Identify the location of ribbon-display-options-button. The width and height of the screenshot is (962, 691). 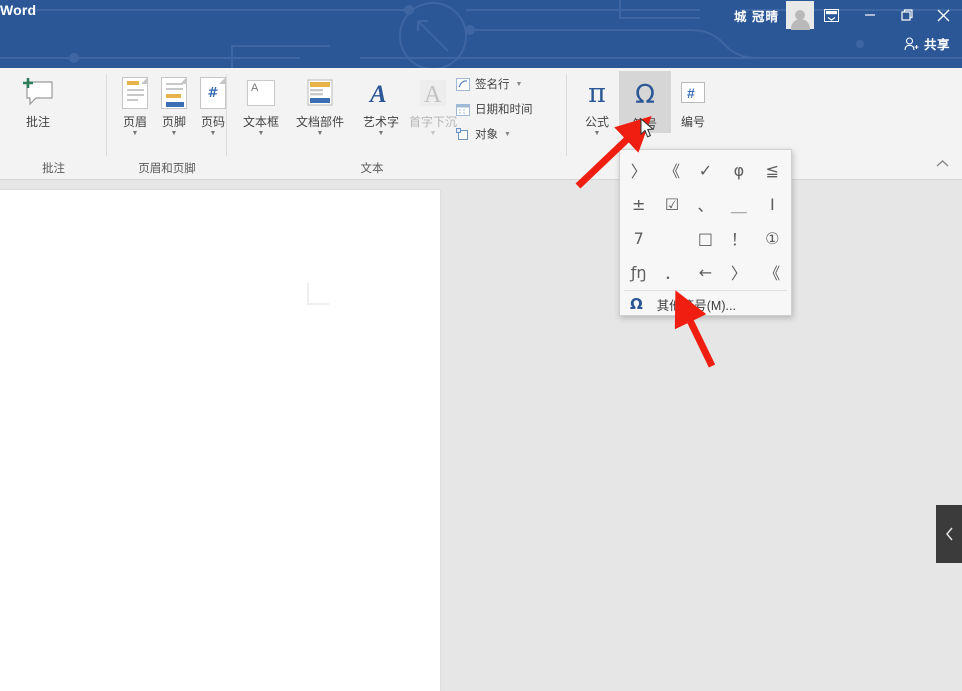
(831, 15).